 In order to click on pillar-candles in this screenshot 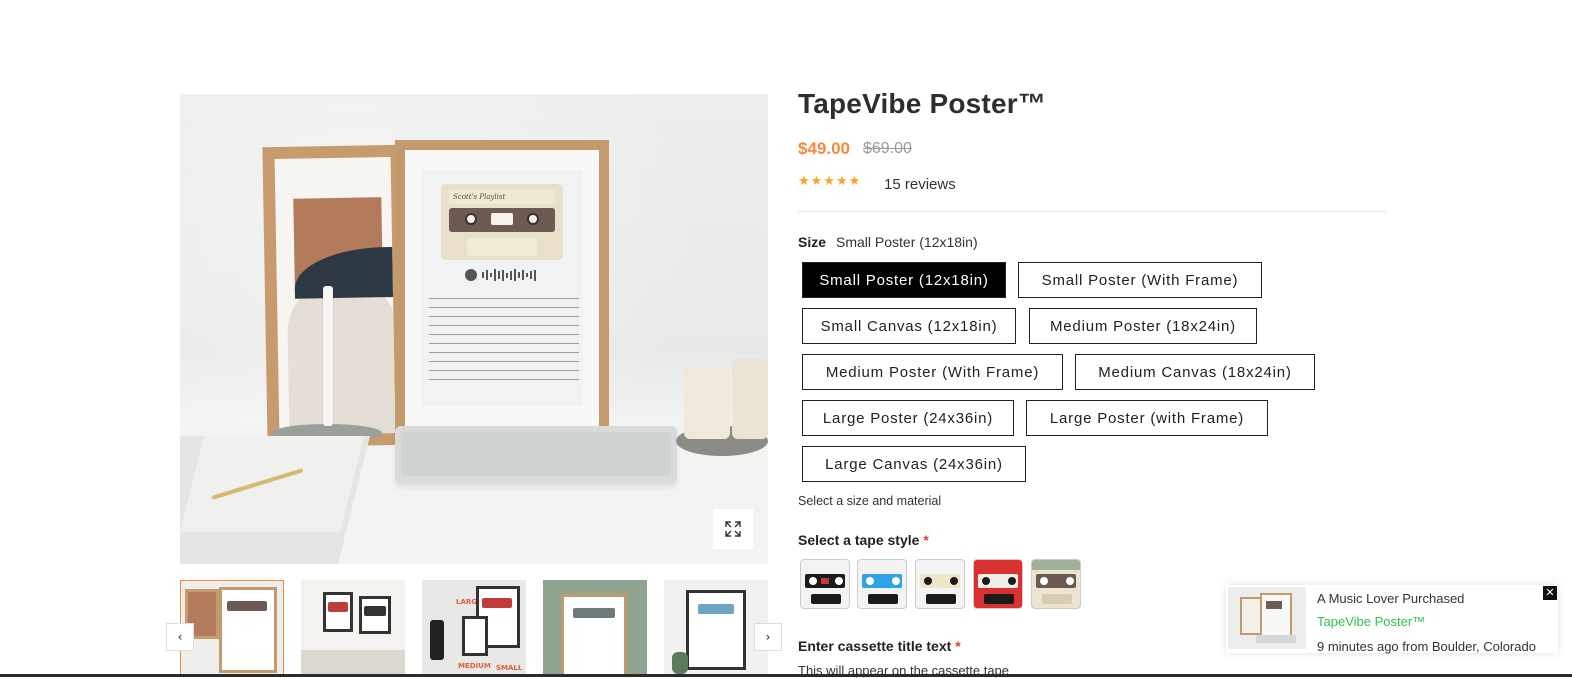, I will do `click(724, 399)`.